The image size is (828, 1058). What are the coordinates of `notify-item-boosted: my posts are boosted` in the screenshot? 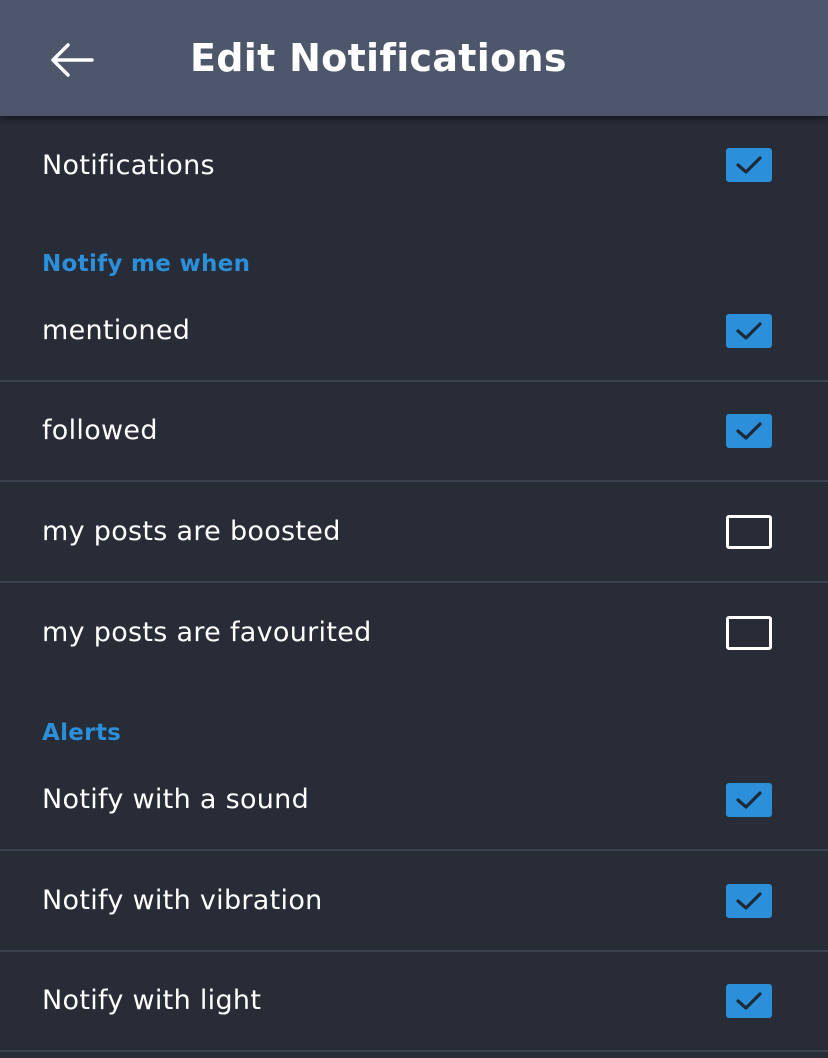 It's located at (414, 533).